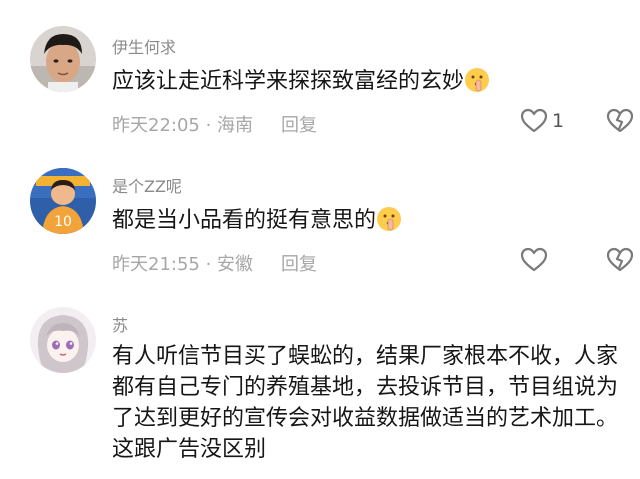 This screenshot has width=640, height=479. I want to click on comment-text: 都是当小品看的挺有意思的, so click(372, 220).